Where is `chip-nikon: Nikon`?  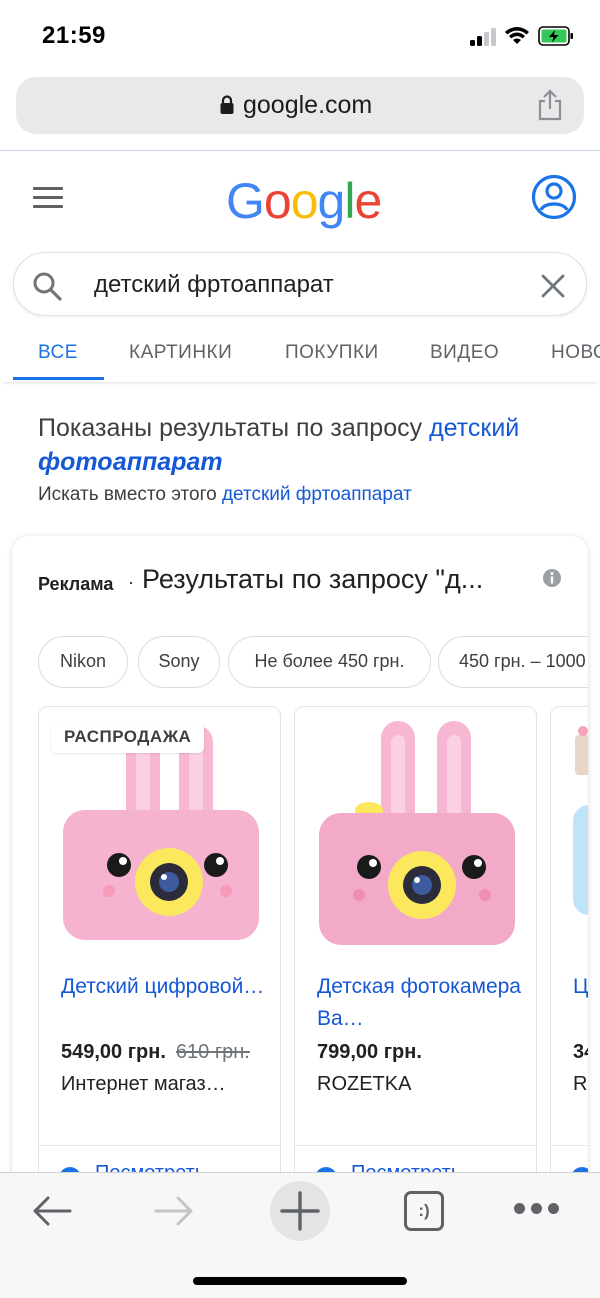
chip-nikon: Nikon is located at coordinates (83, 662).